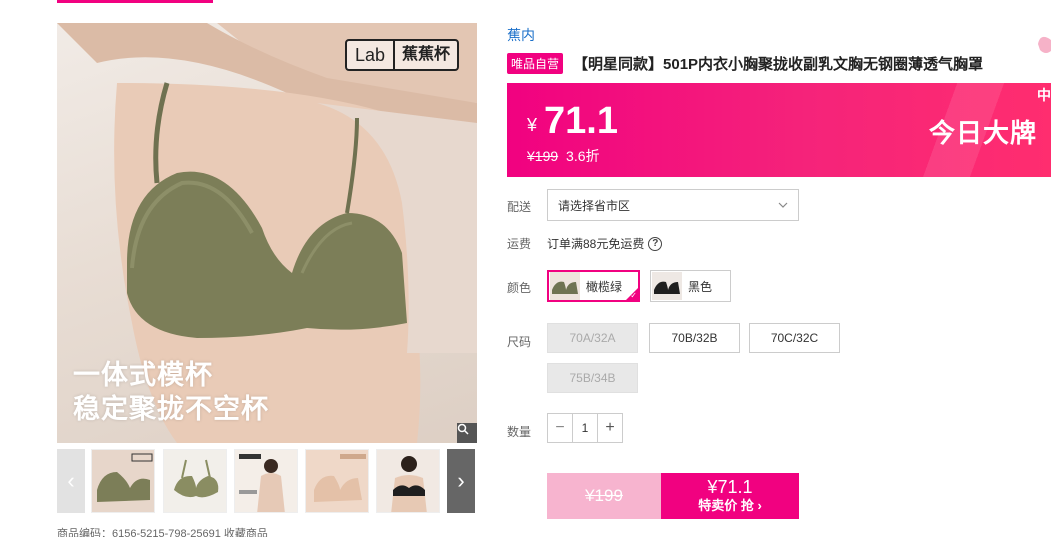 This screenshot has height=537, width=1051. I want to click on chevron-left-icon: ‹, so click(71, 480).